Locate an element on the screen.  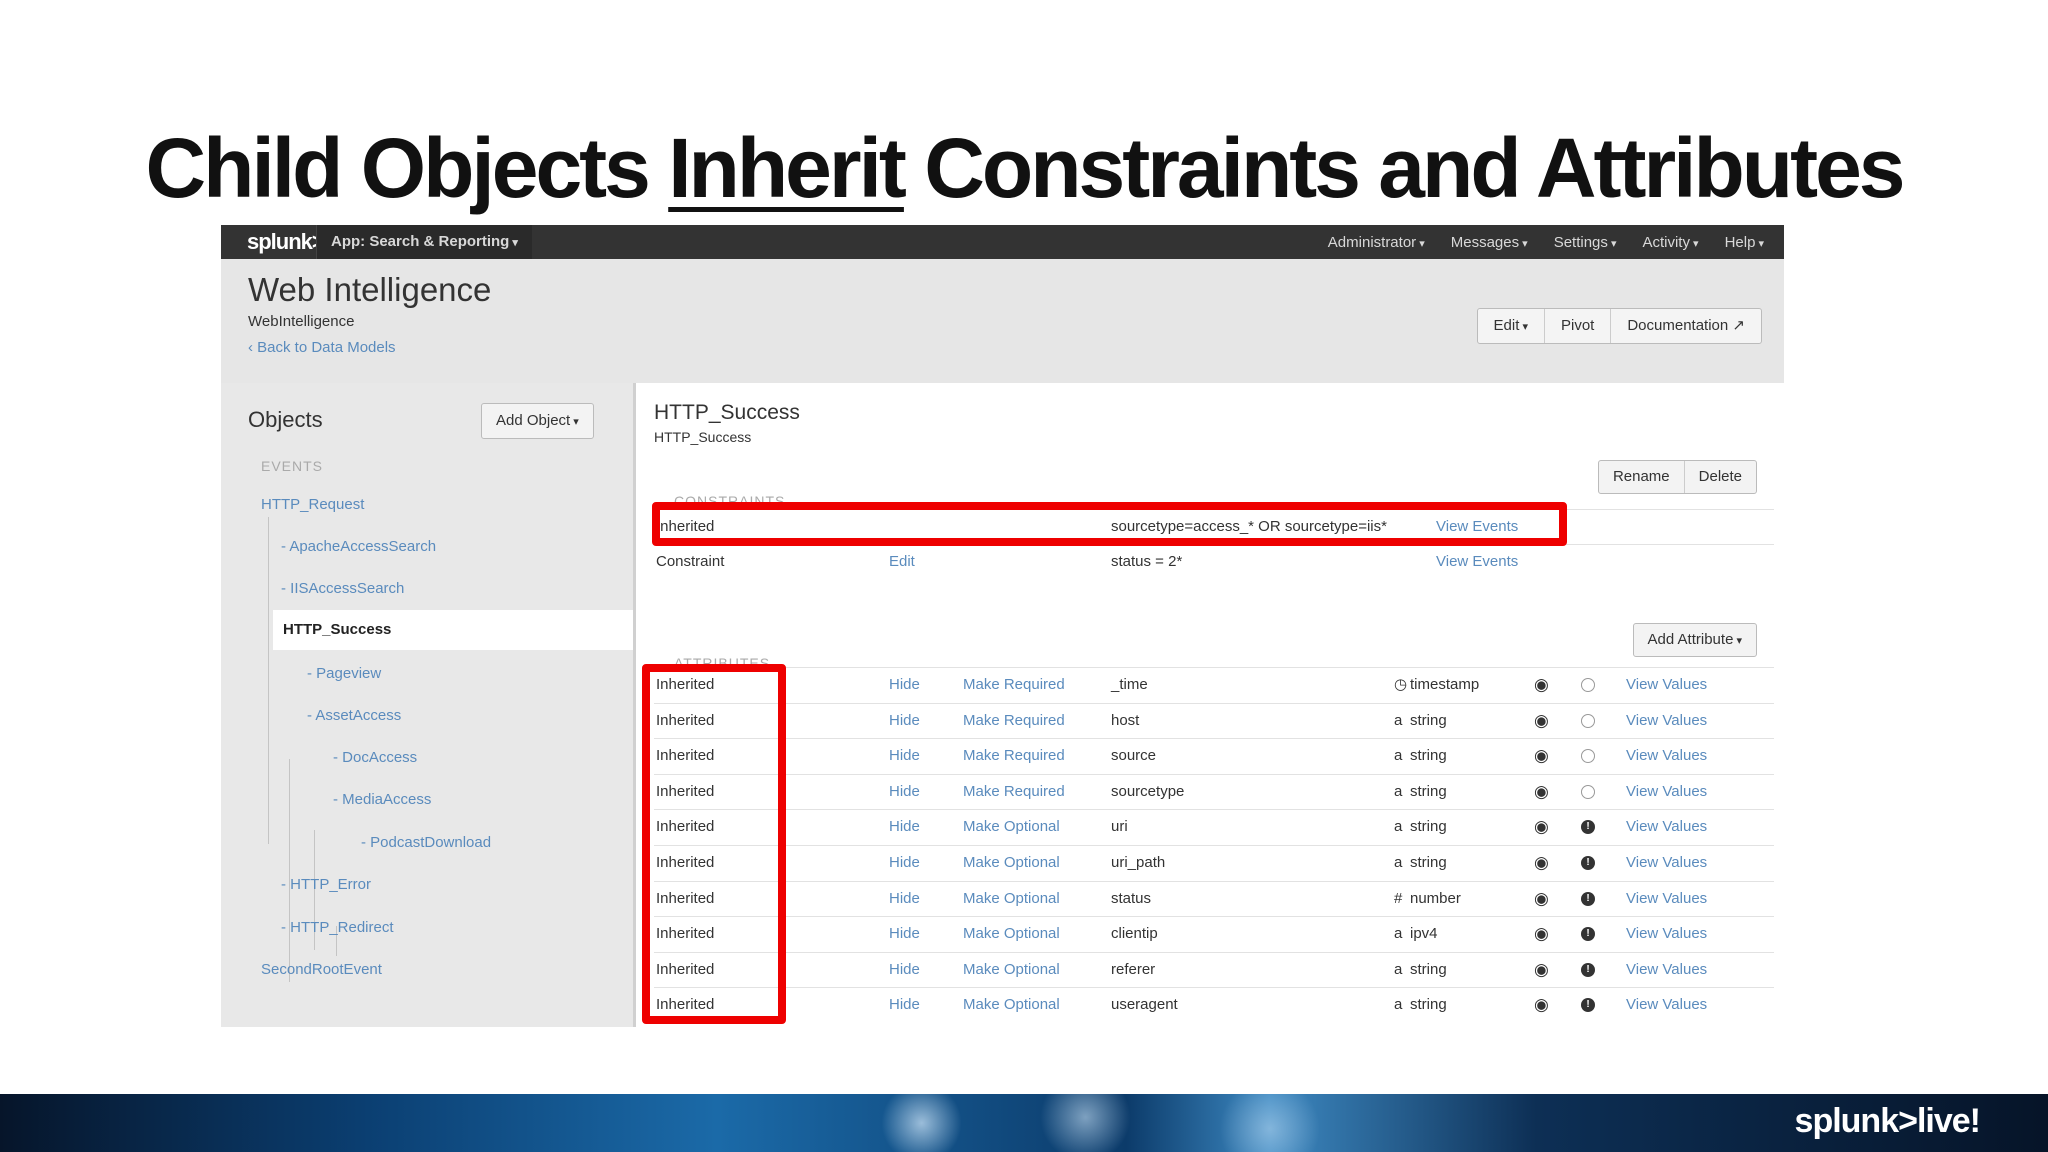
nav-activity: Activity is located at coordinates (1670, 242).